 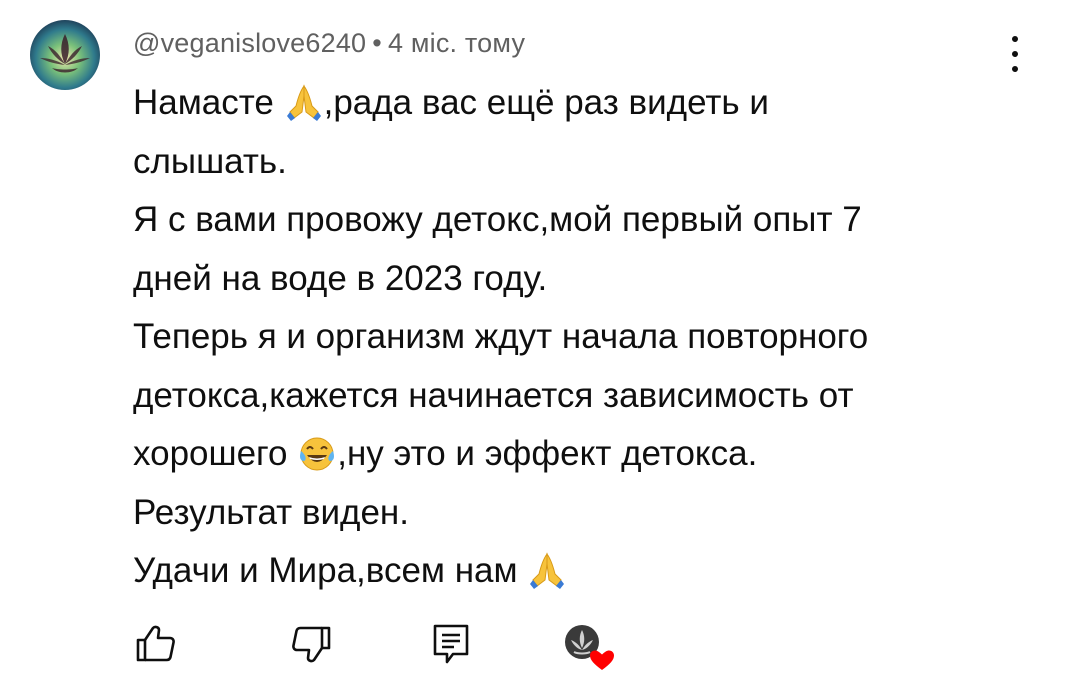 I want to click on comment-line: дней на воде в 2023 году., so click(x=588, y=279).